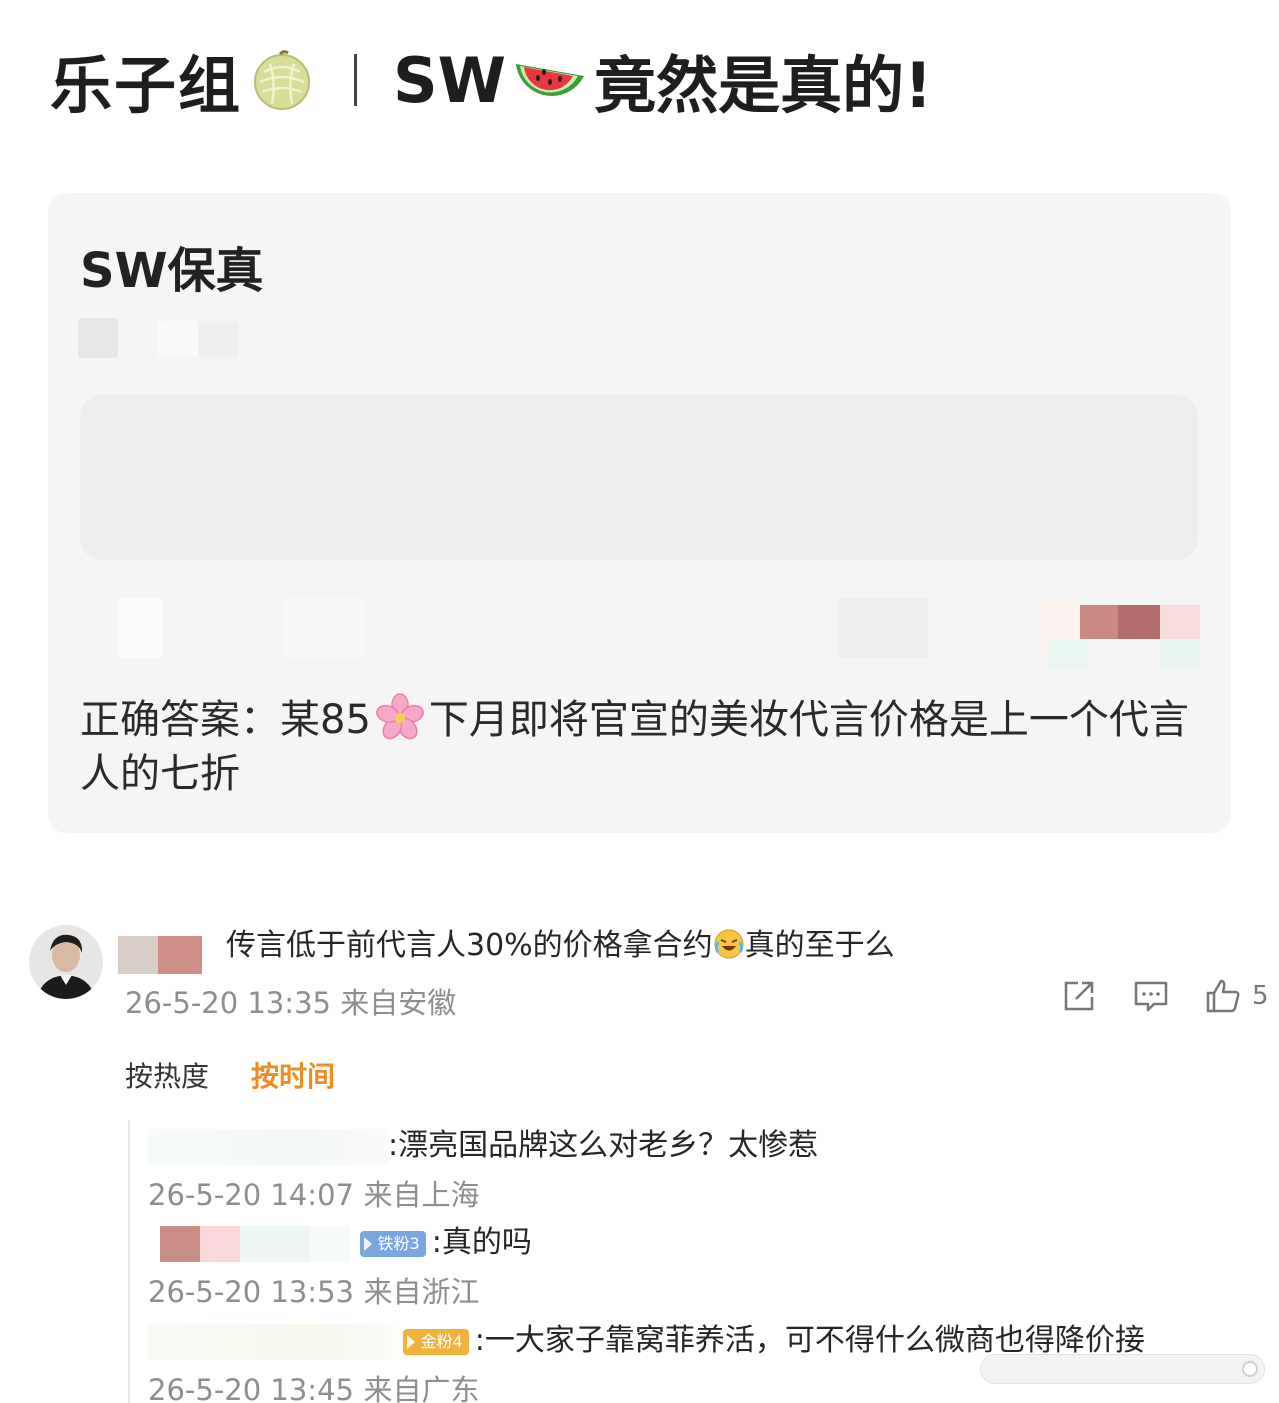 This screenshot has height=1403, width=1279. What do you see at coordinates (550, 80) in the screenshot?
I see `watermelon-icon` at bounding box center [550, 80].